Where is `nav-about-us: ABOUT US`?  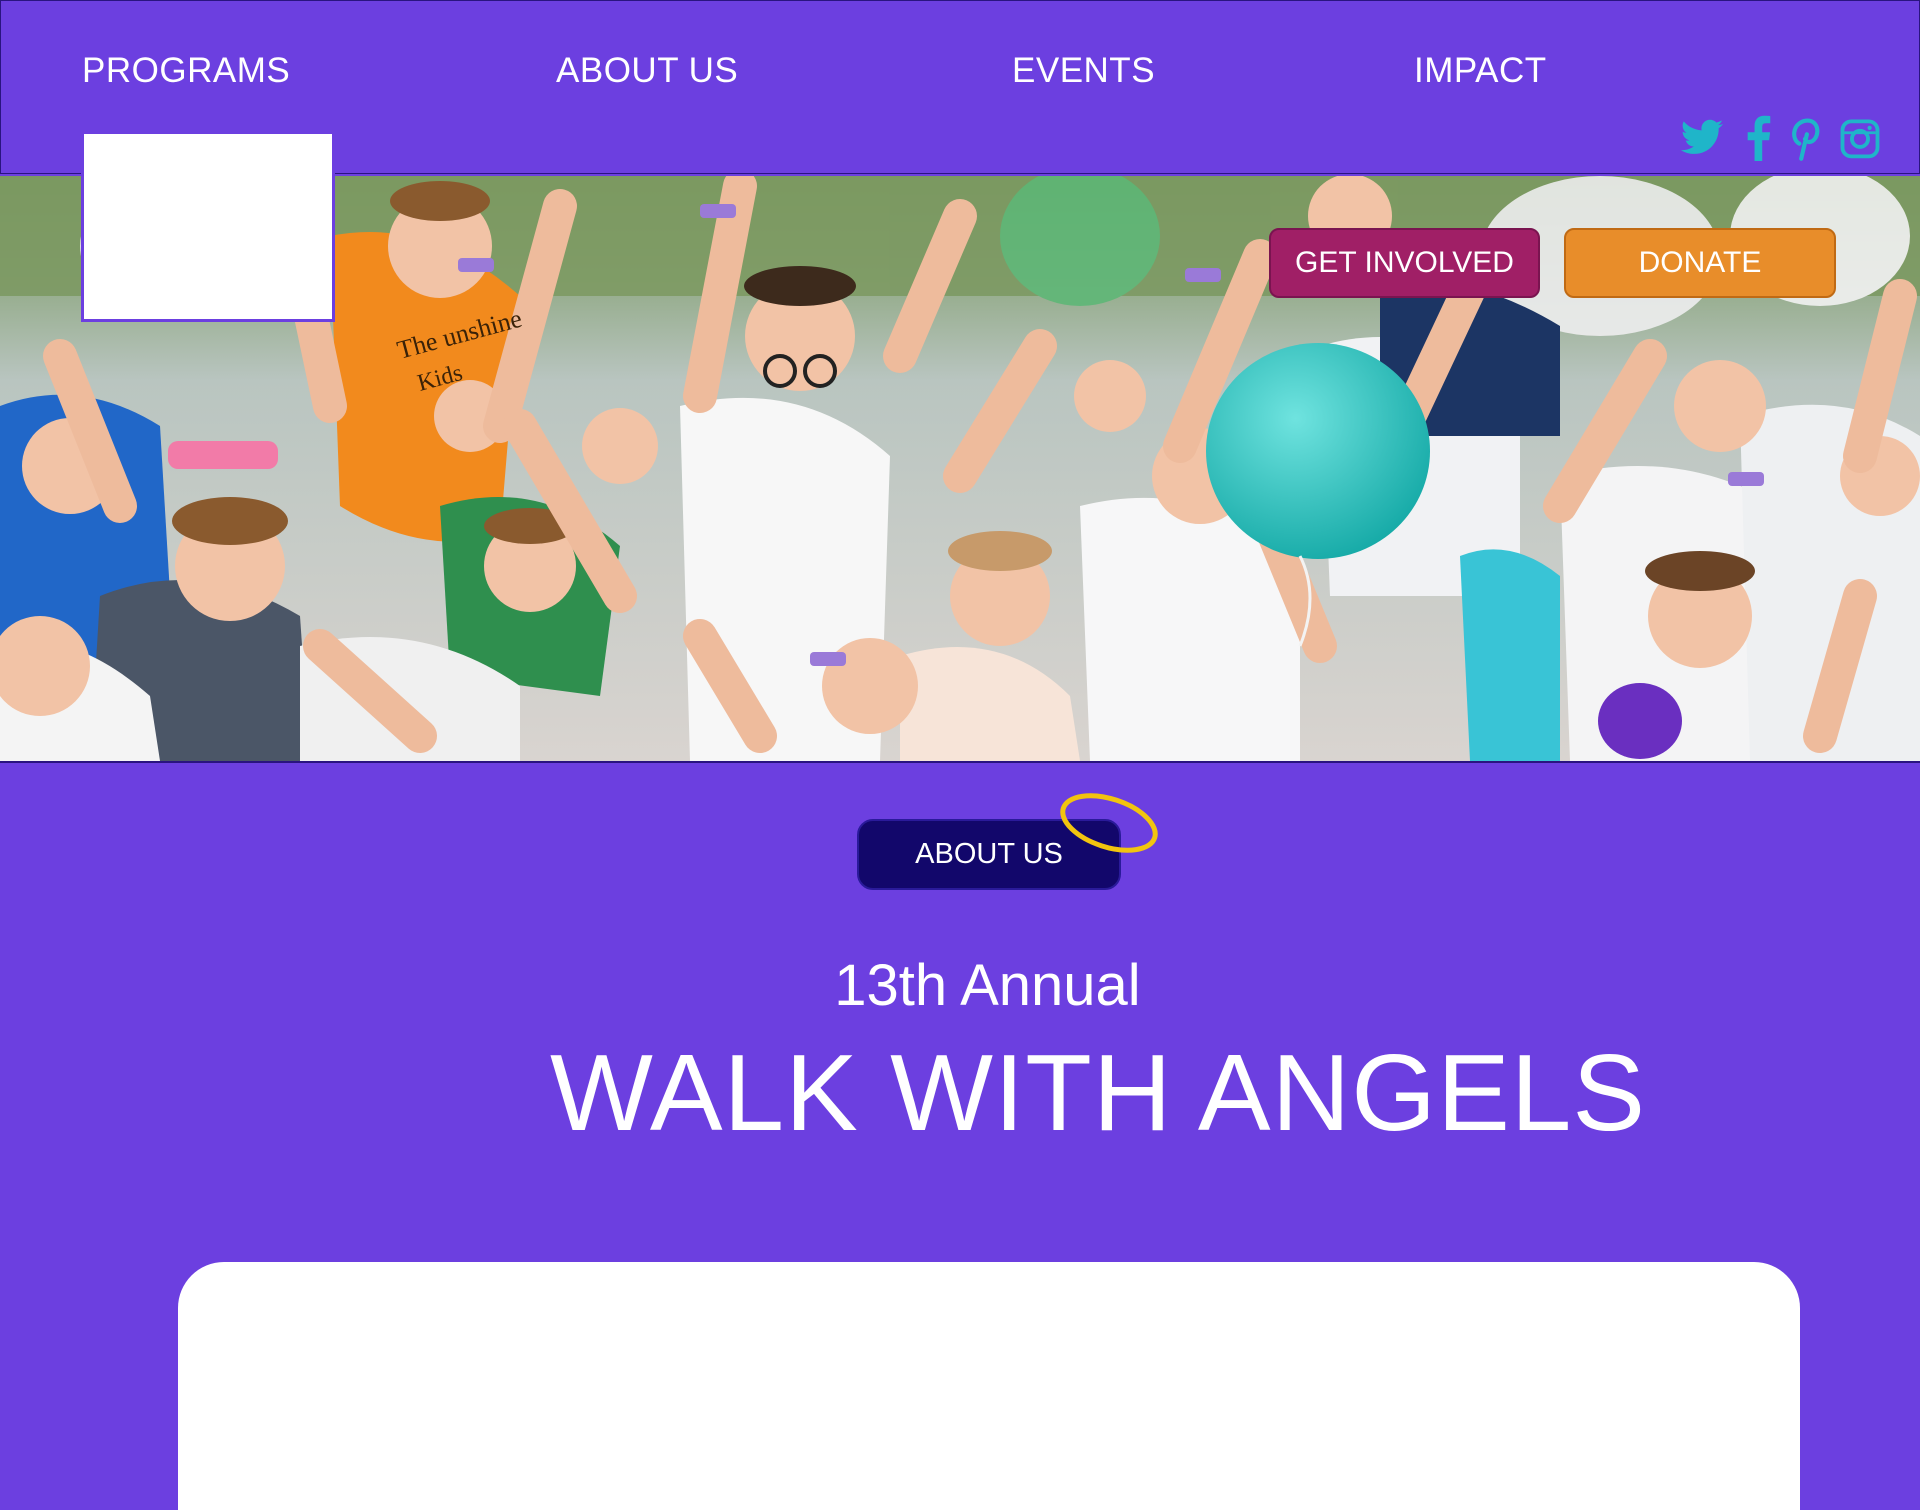 nav-about-us: ABOUT US is located at coordinates (647, 71).